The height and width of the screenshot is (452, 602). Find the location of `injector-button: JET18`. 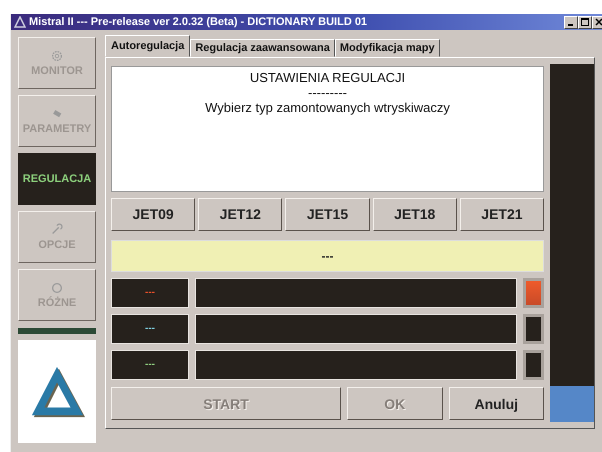

injector-button: JET18 is located at coordinates (414, 214).